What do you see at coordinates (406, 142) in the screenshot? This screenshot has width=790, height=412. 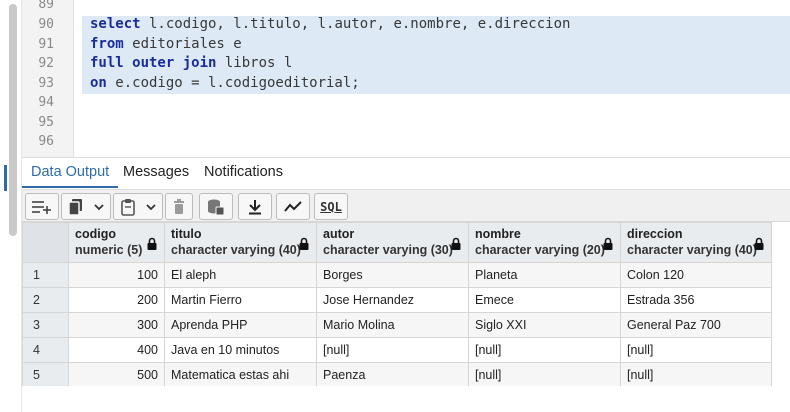 I see `editor-line: 96` at bounding box center [406, 142].